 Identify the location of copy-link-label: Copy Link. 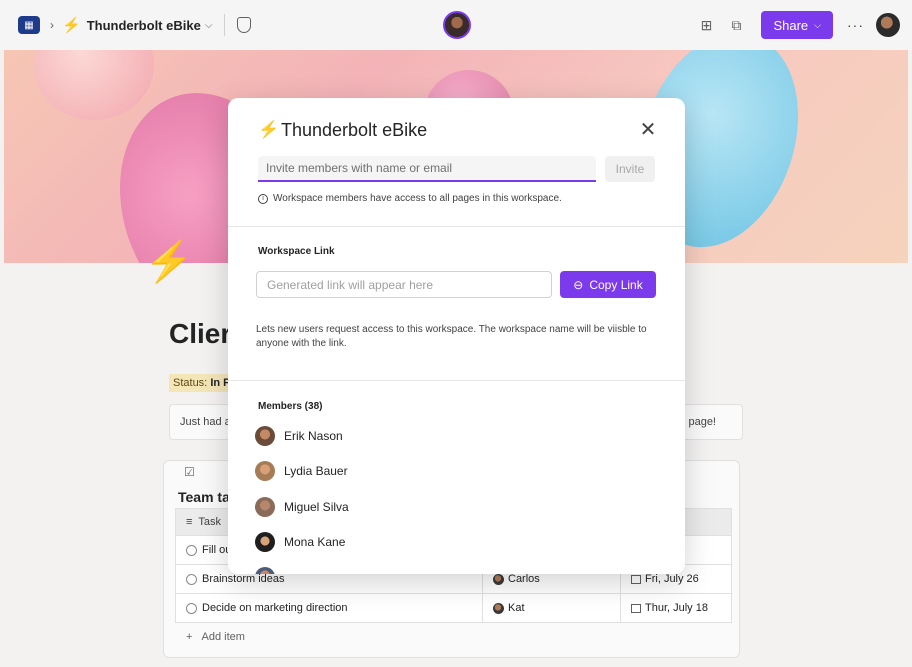
(616, 284).